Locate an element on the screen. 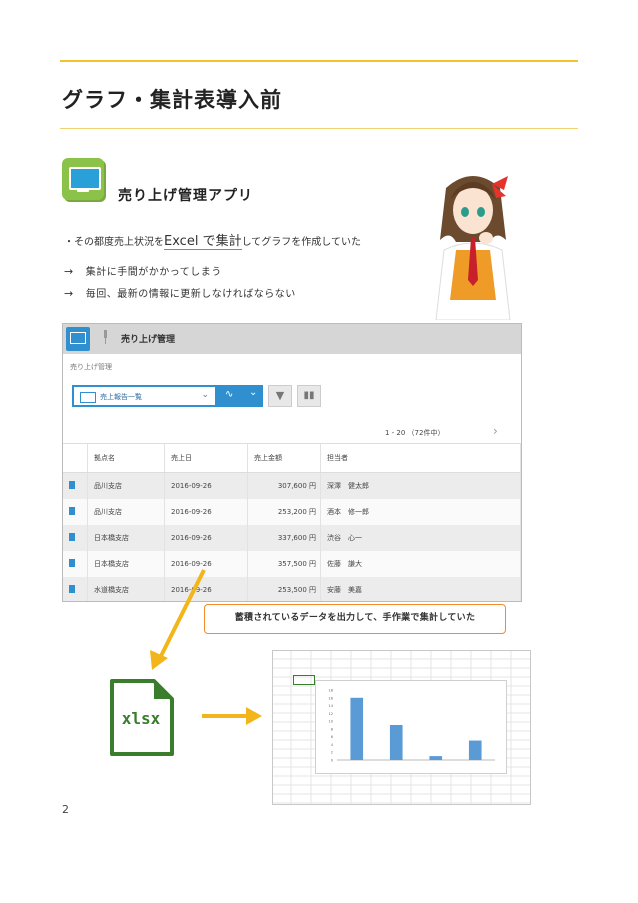 This screenshot has width=638, height=903. character-illustration is located at coordinates (473, 248).